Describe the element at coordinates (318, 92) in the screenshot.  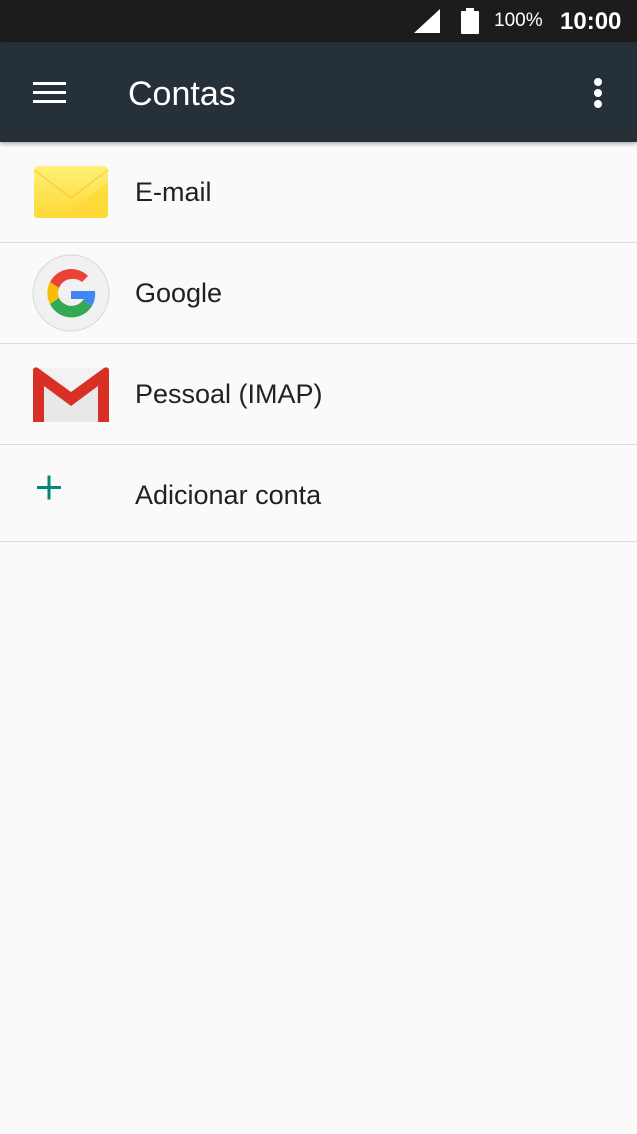
I see `app-bar: Contas` at that location.